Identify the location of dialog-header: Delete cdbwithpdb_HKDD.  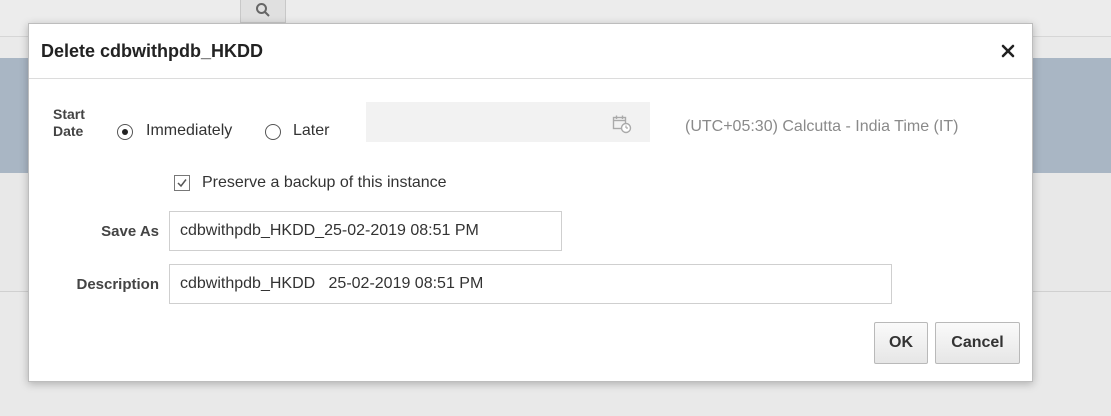
(530, 51).